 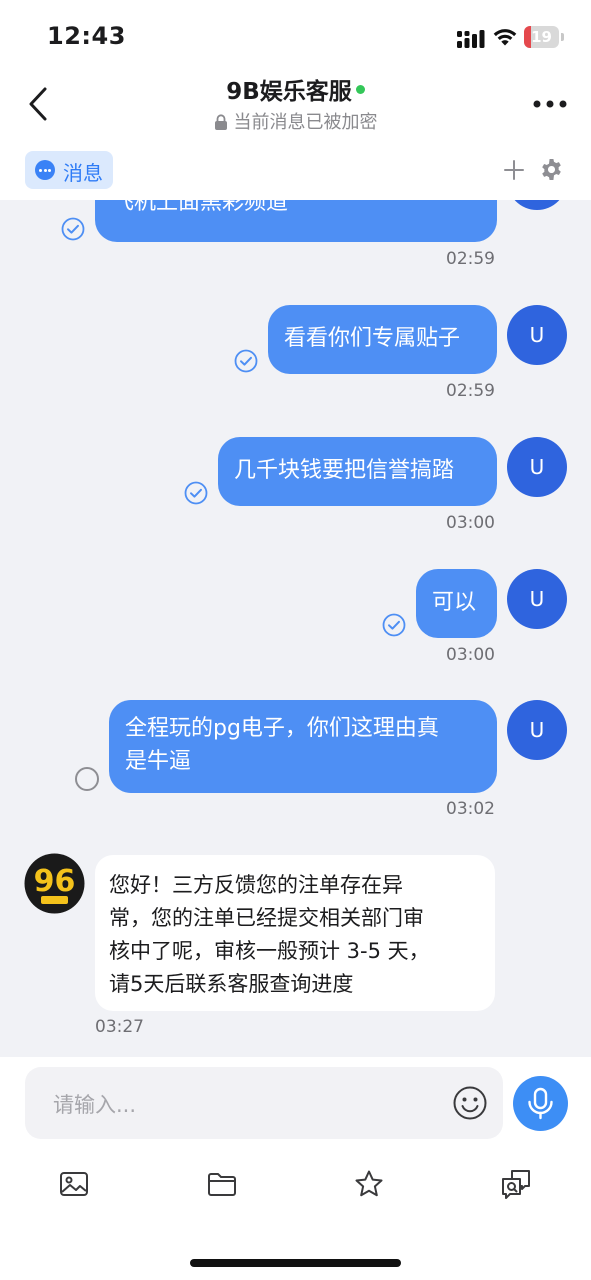 I want to click on chat-header: 9B娱乐客服 当前消息已被加密, so click(x=295, y=106).